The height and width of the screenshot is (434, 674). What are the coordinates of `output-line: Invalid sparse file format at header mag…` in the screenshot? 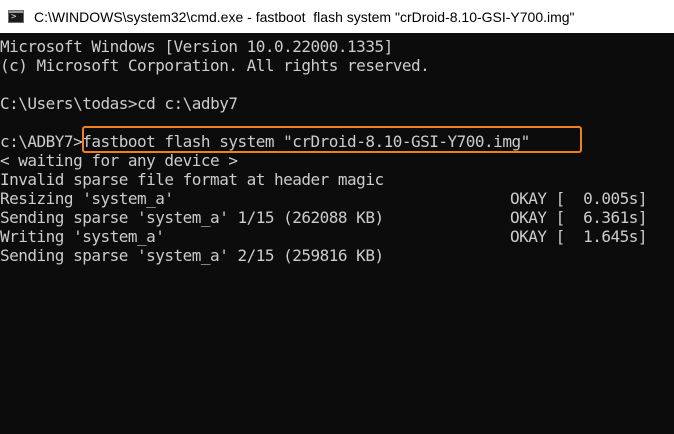 It's located at (337, 179).